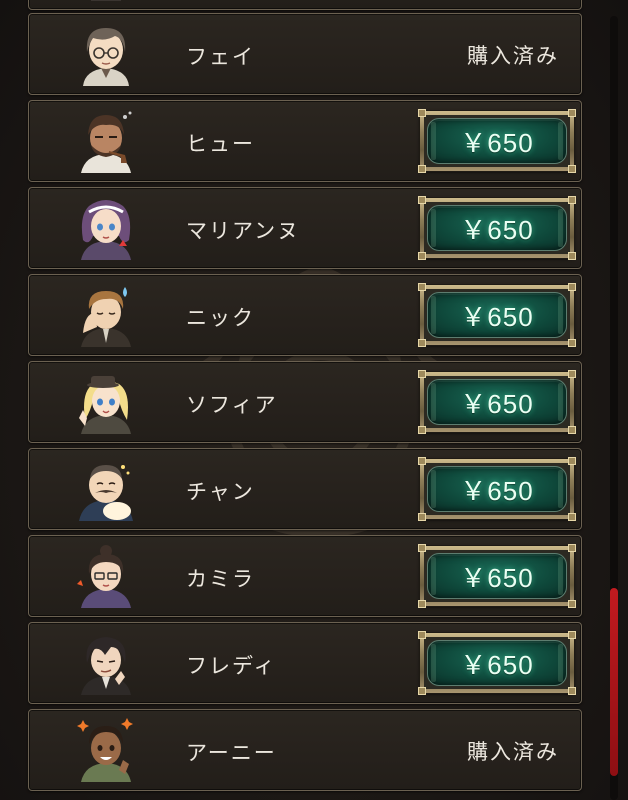  Describe the element at coordinates (231, 666) in the screenshot. I see `character-name: フレディ` at that location.